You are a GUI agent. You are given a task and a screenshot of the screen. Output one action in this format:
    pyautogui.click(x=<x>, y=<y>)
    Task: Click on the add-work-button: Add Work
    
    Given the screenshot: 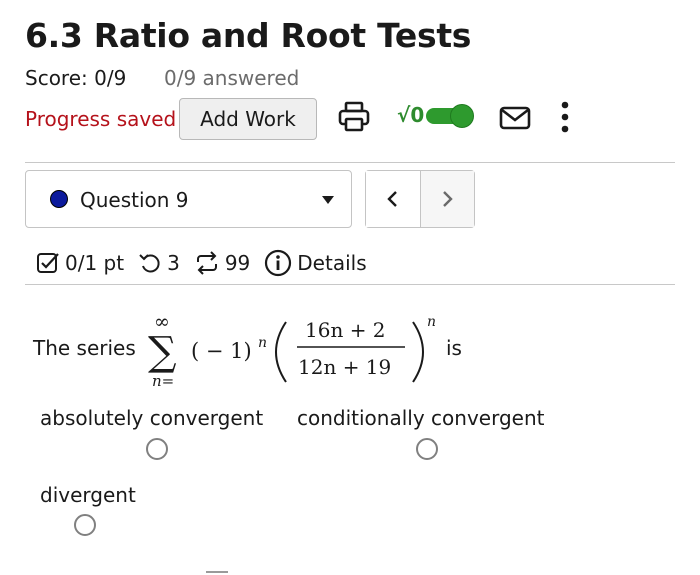 What is the action you would take?
    pyautogui.click(x=248, y=119)
    